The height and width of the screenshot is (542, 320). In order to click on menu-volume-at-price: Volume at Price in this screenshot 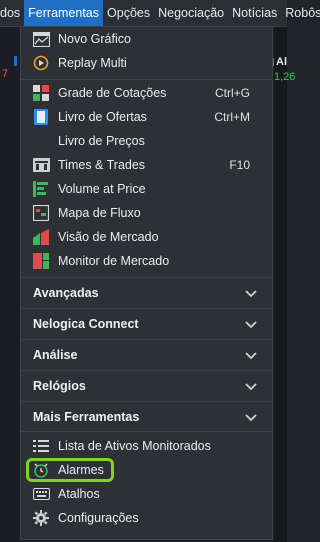, I will do `click(146, 189)`.